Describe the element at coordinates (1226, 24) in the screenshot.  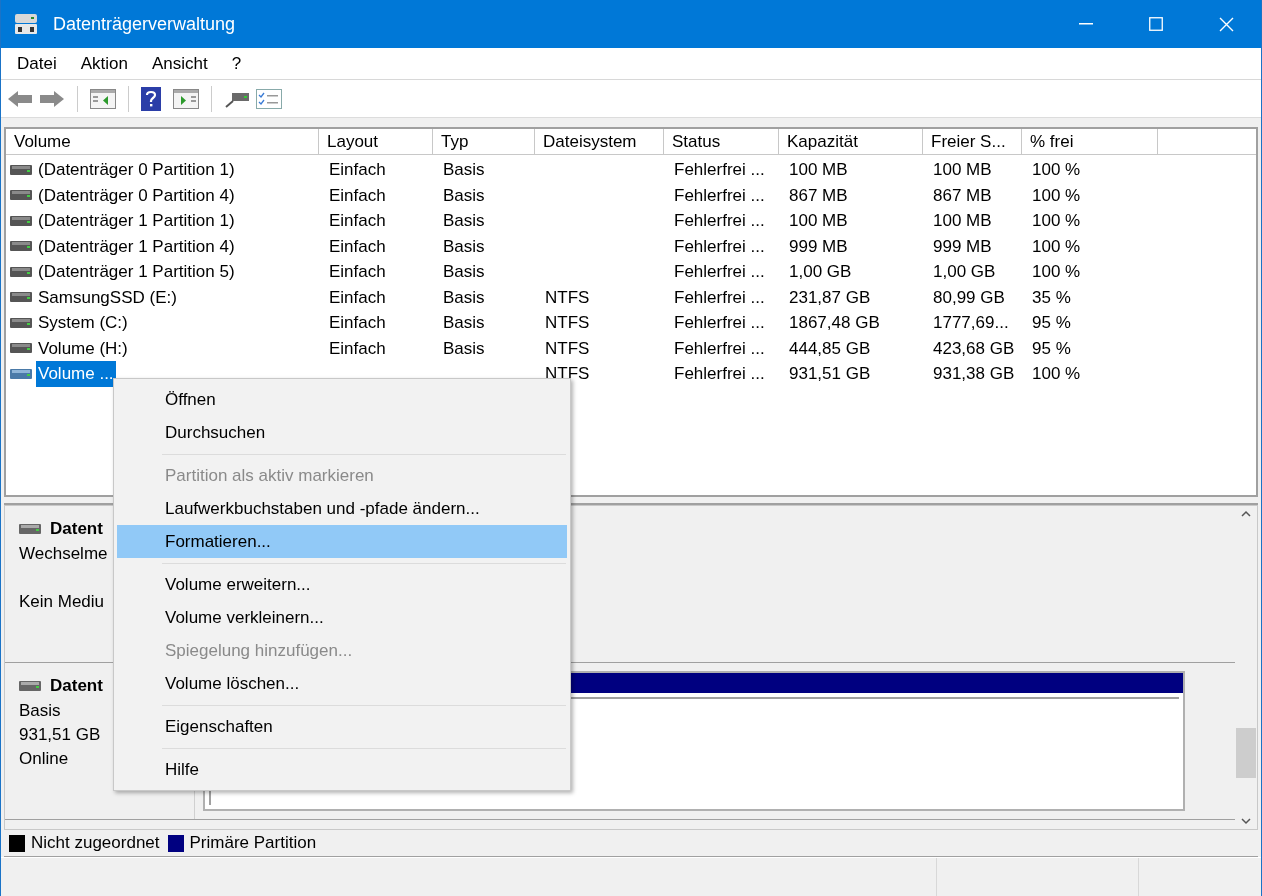
I see `close-icon` at that location.